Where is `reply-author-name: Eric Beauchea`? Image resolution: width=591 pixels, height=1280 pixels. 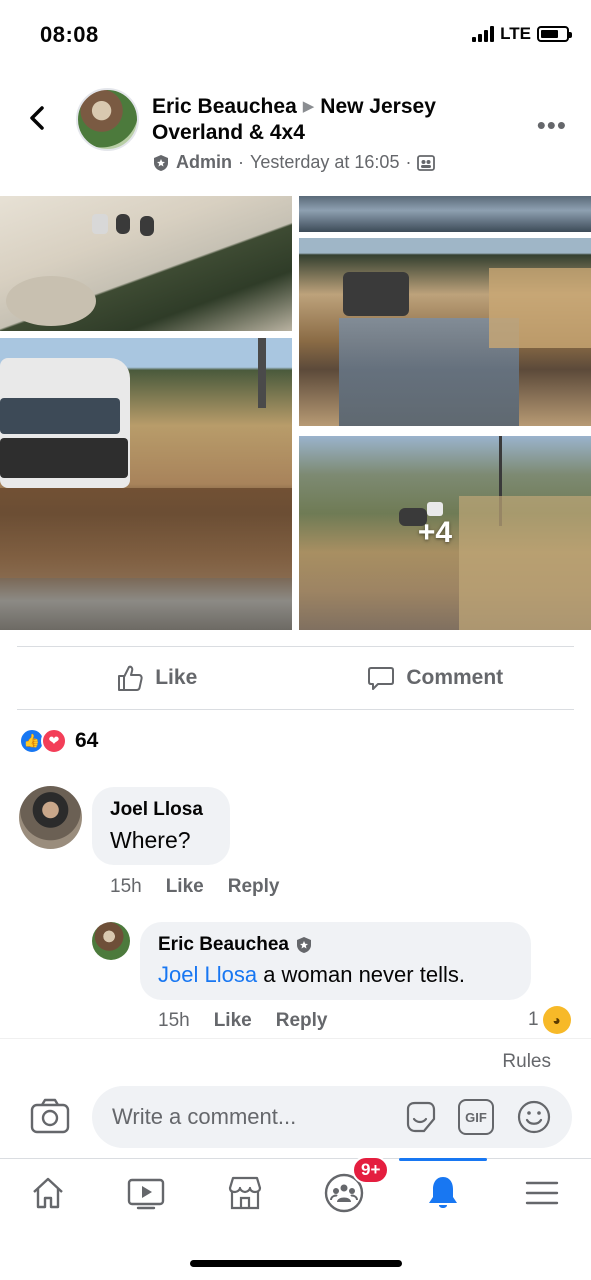 reply-author-name: Eric Beauchea is located at coordinates (223, 945).